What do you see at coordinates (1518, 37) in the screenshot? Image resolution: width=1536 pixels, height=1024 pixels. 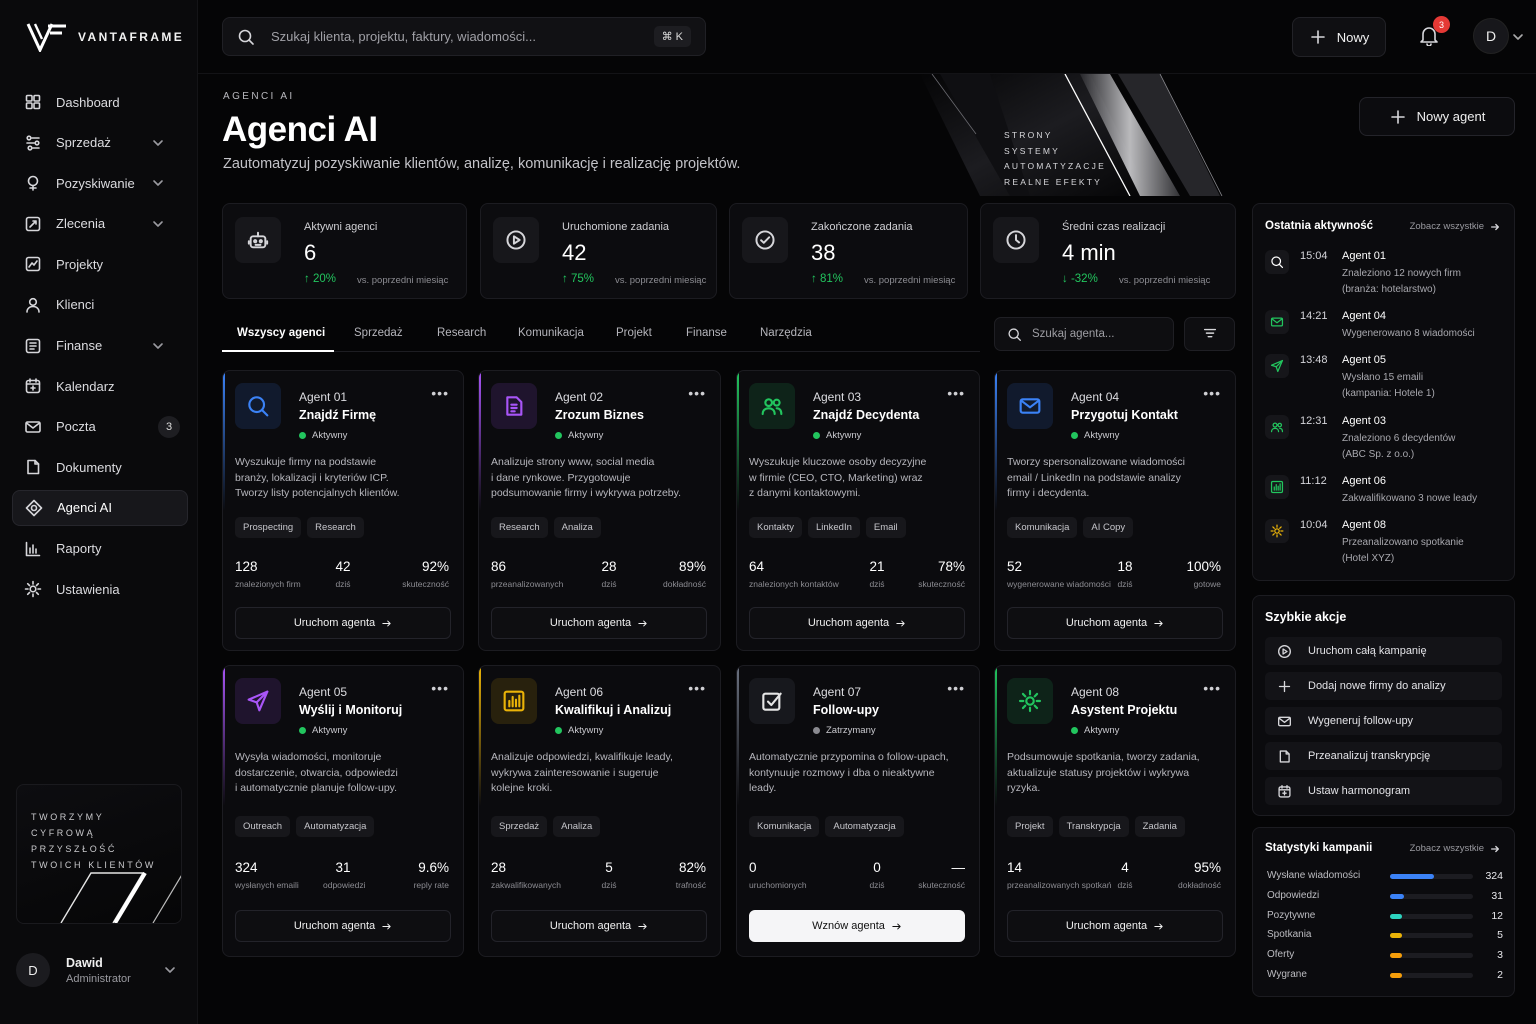 I see `chevron-down-icon` at bounding box center [1518, 37].